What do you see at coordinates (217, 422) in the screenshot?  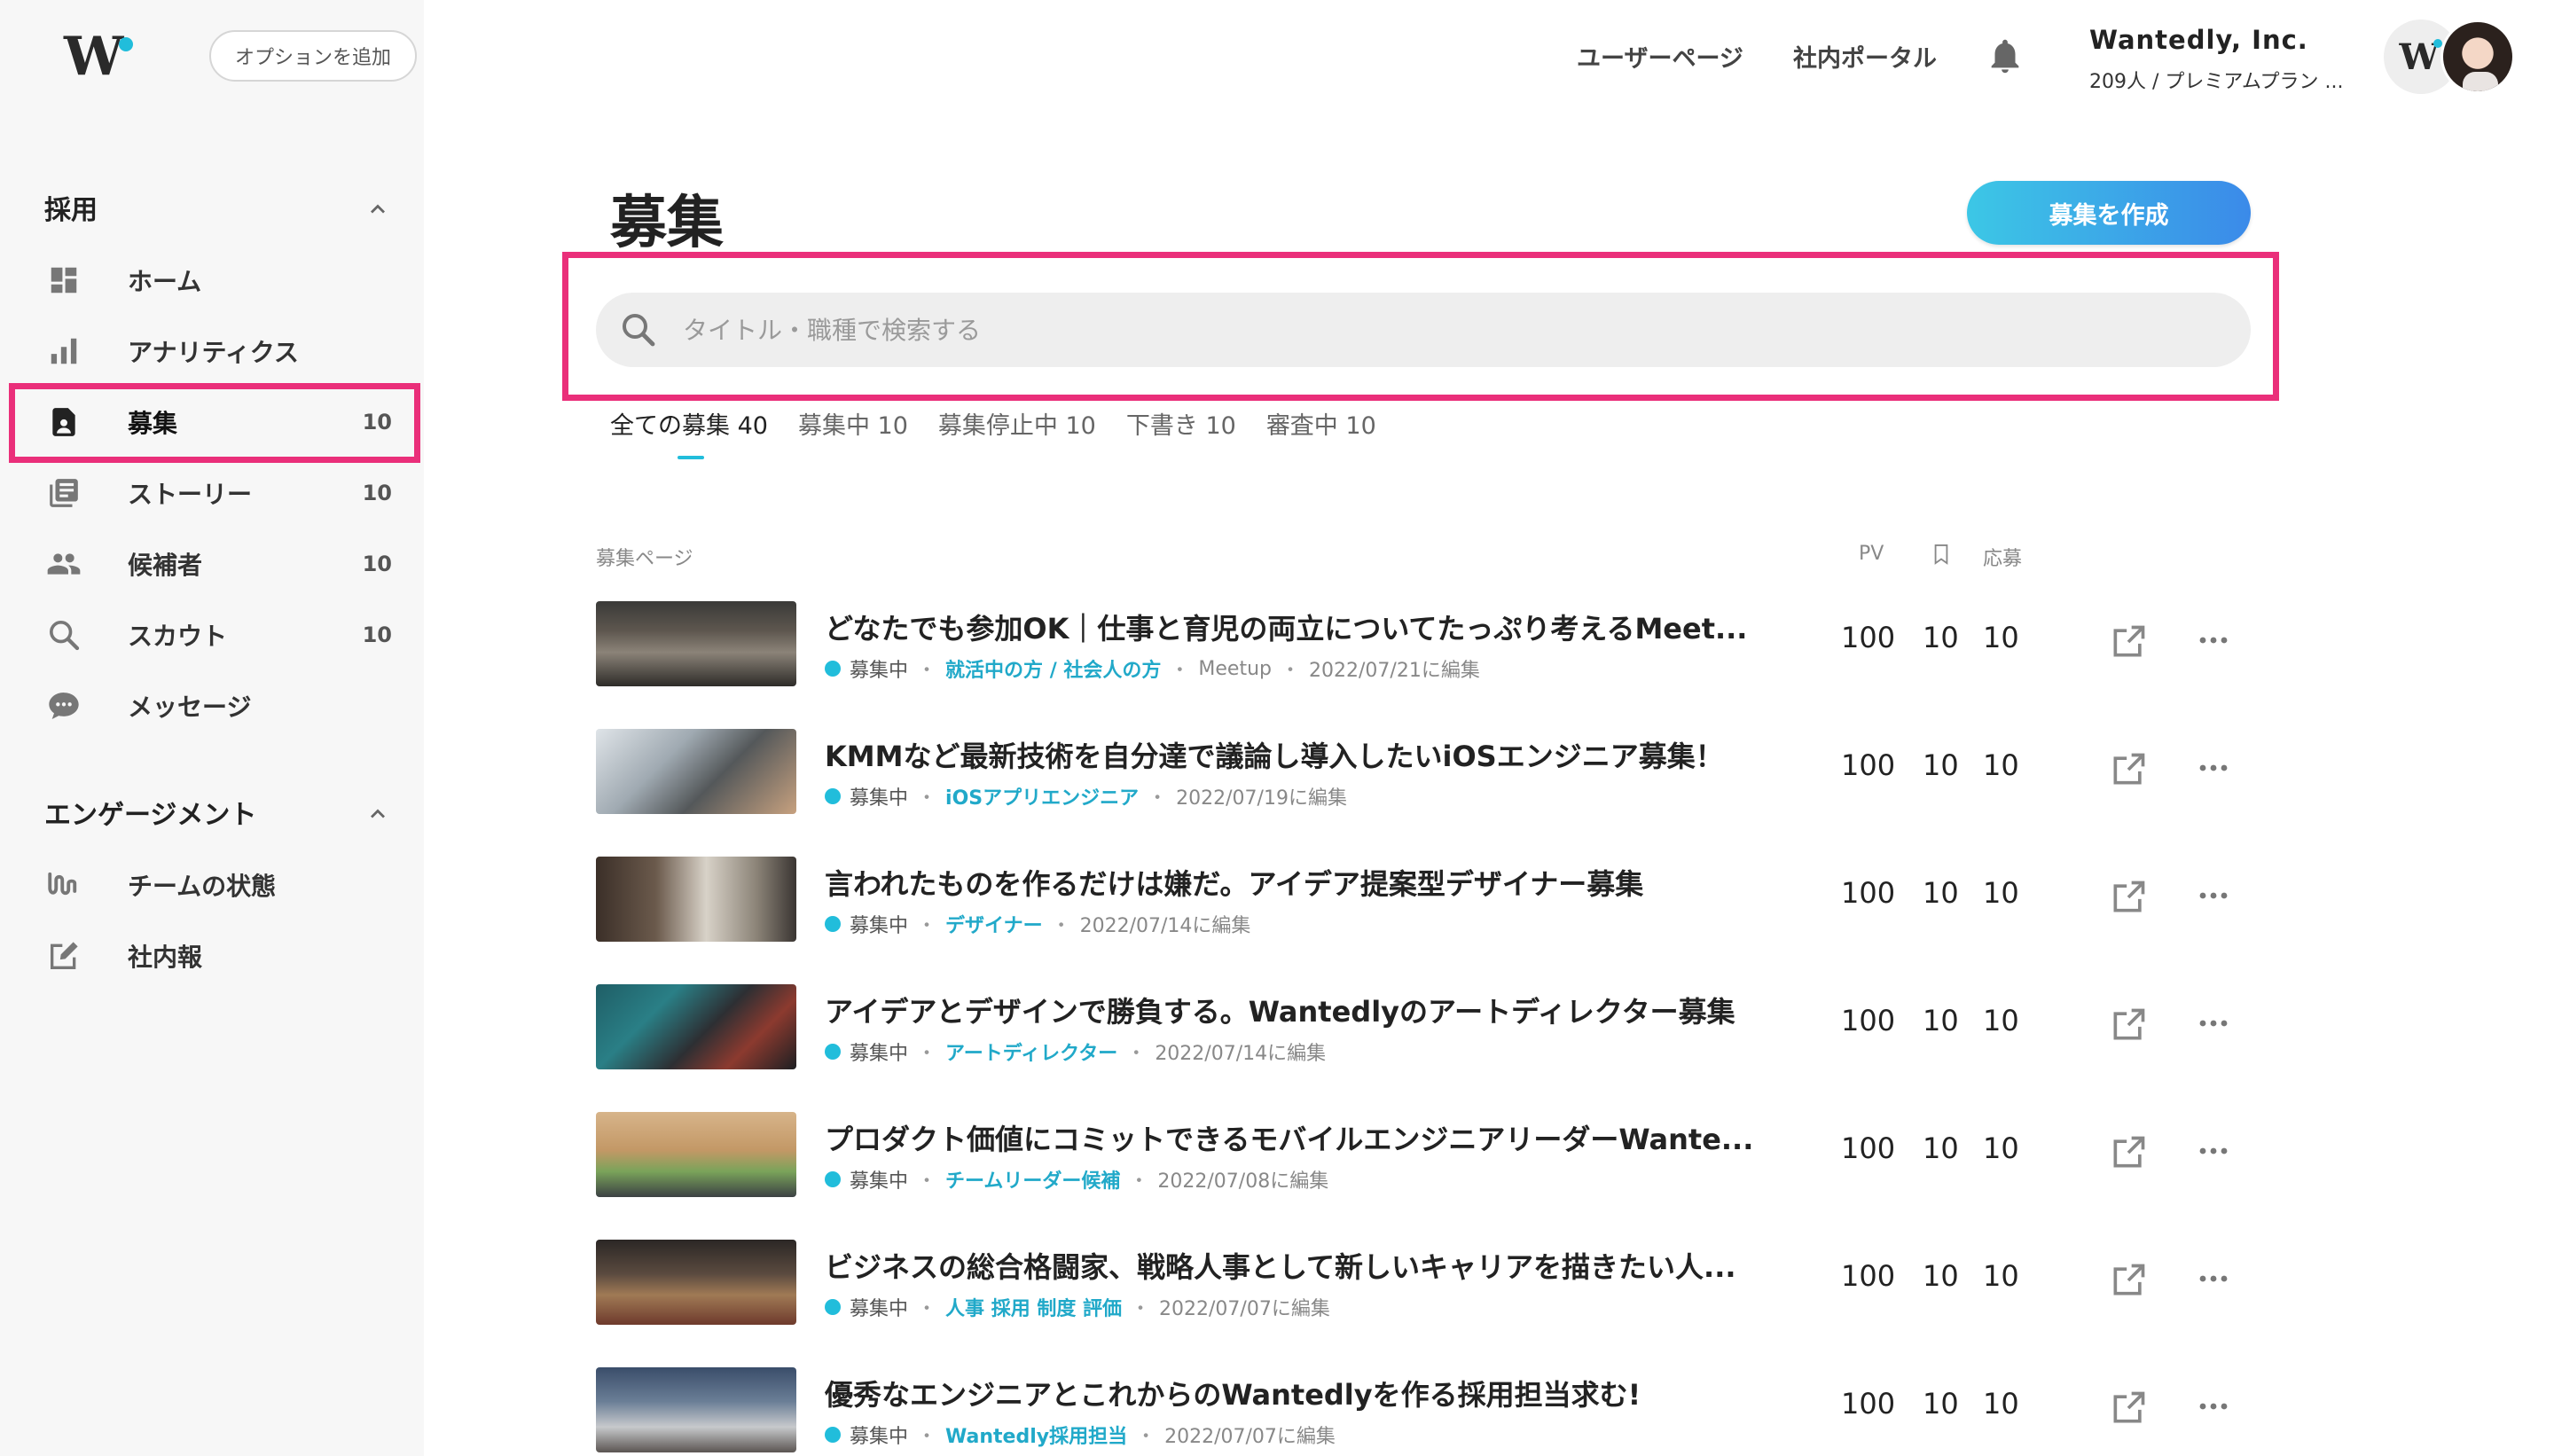 I see `sidebar-item-recruitment: 募集 10` at bounding box center [217, 422].